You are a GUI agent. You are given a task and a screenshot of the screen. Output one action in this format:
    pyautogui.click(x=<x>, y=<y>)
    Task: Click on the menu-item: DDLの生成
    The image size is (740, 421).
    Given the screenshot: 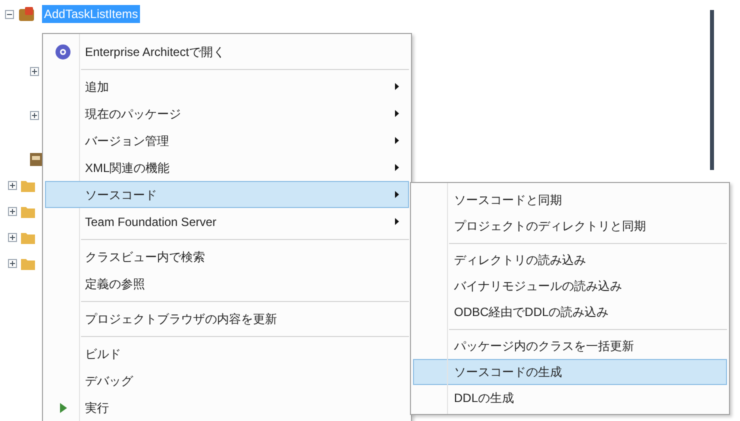 What is the action you would take?
    pyautogui.click(x=570, y=398)
    